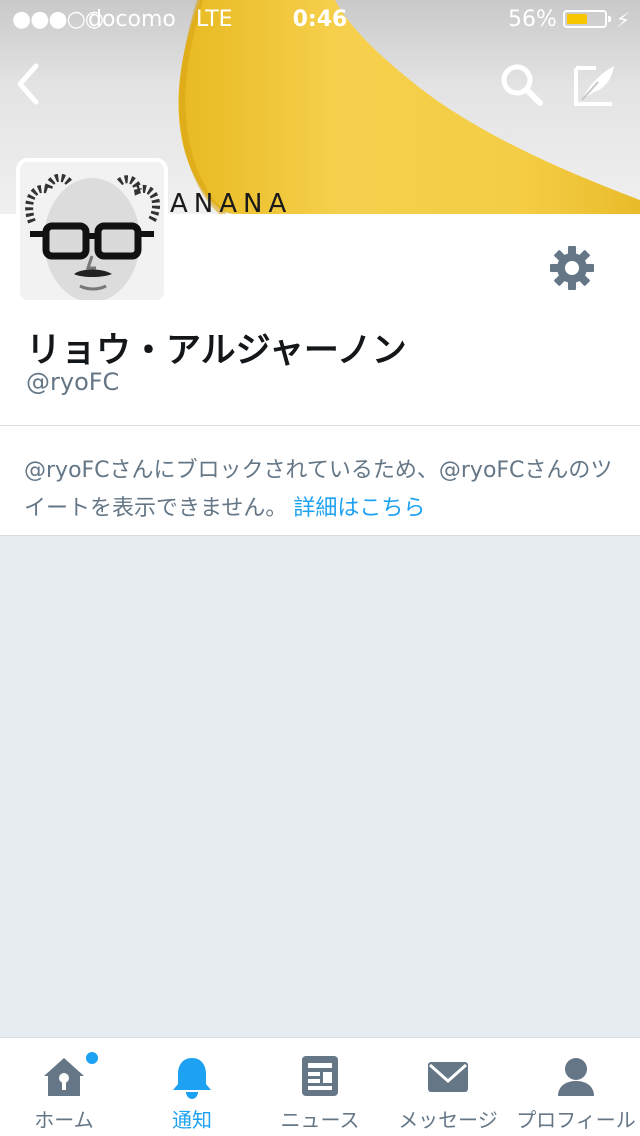 The width and height of the screenshot is (640, 1136). Describe the element at coordinates (359, 508) in the screenshot. I see `learn-more-link: 詳細はこちら` at that location.